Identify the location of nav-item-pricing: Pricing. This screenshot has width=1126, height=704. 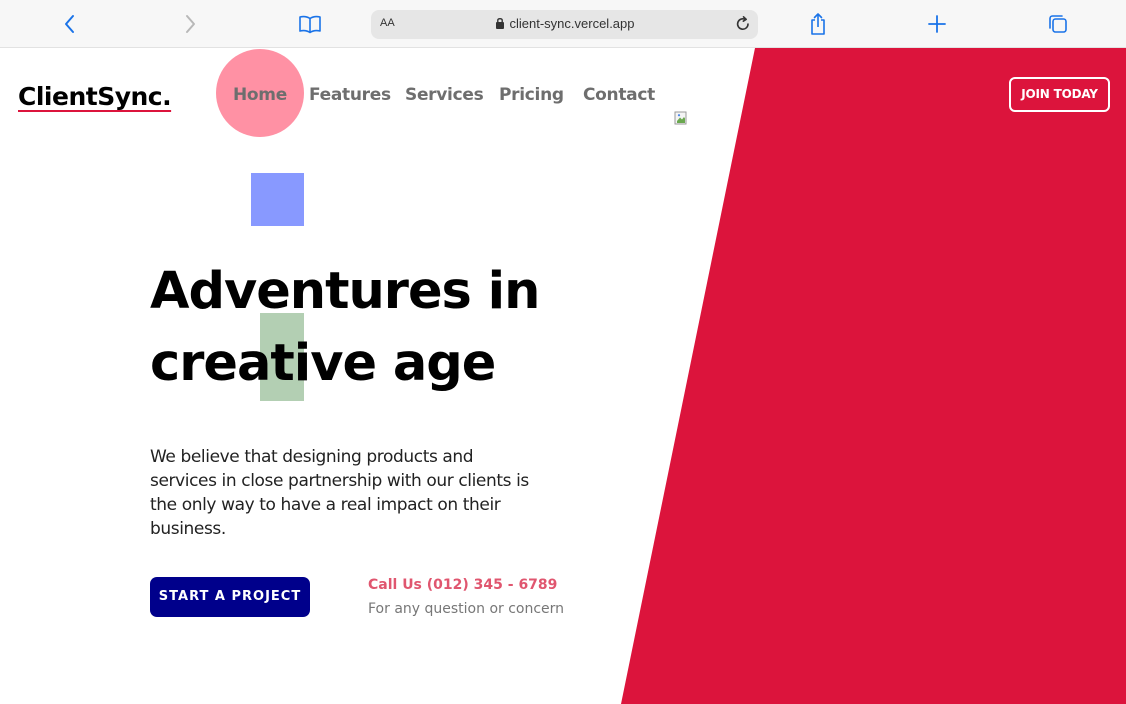
(531, 95).